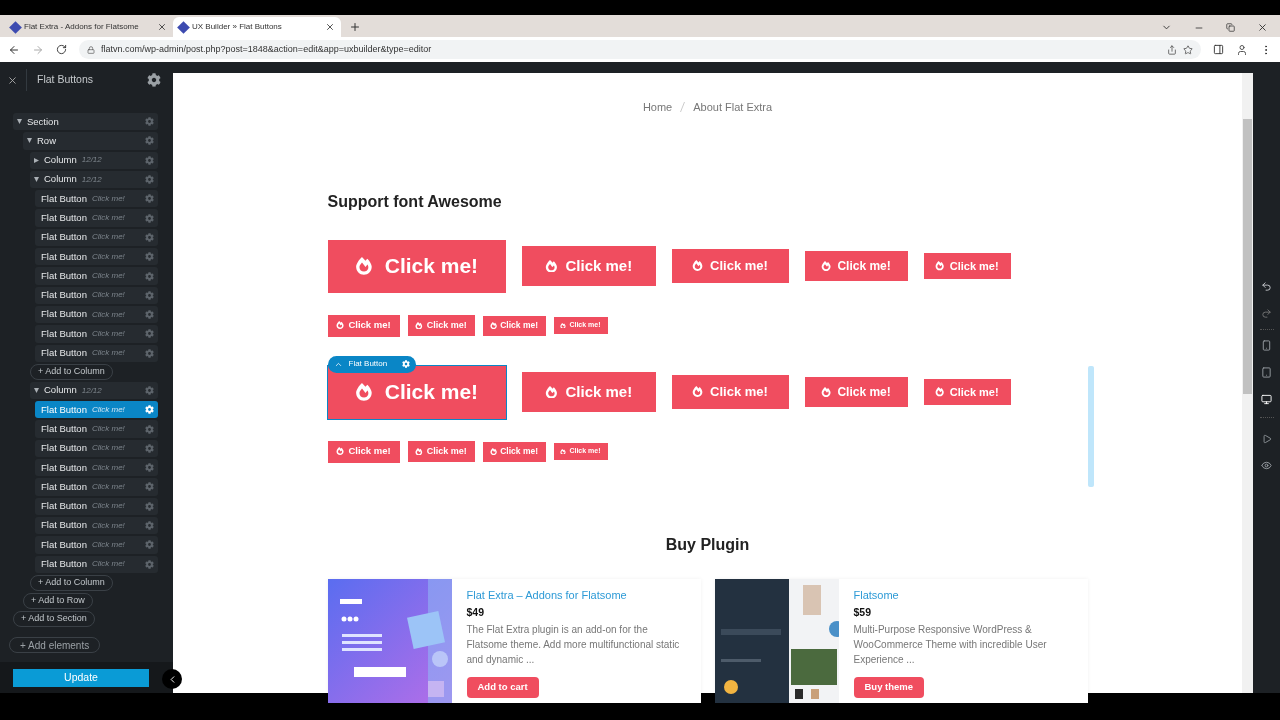  What do you see at coordinates (1266, 399) in the screenshot?
I see `desktop-view-icon` at bounding box center [1266, 399].